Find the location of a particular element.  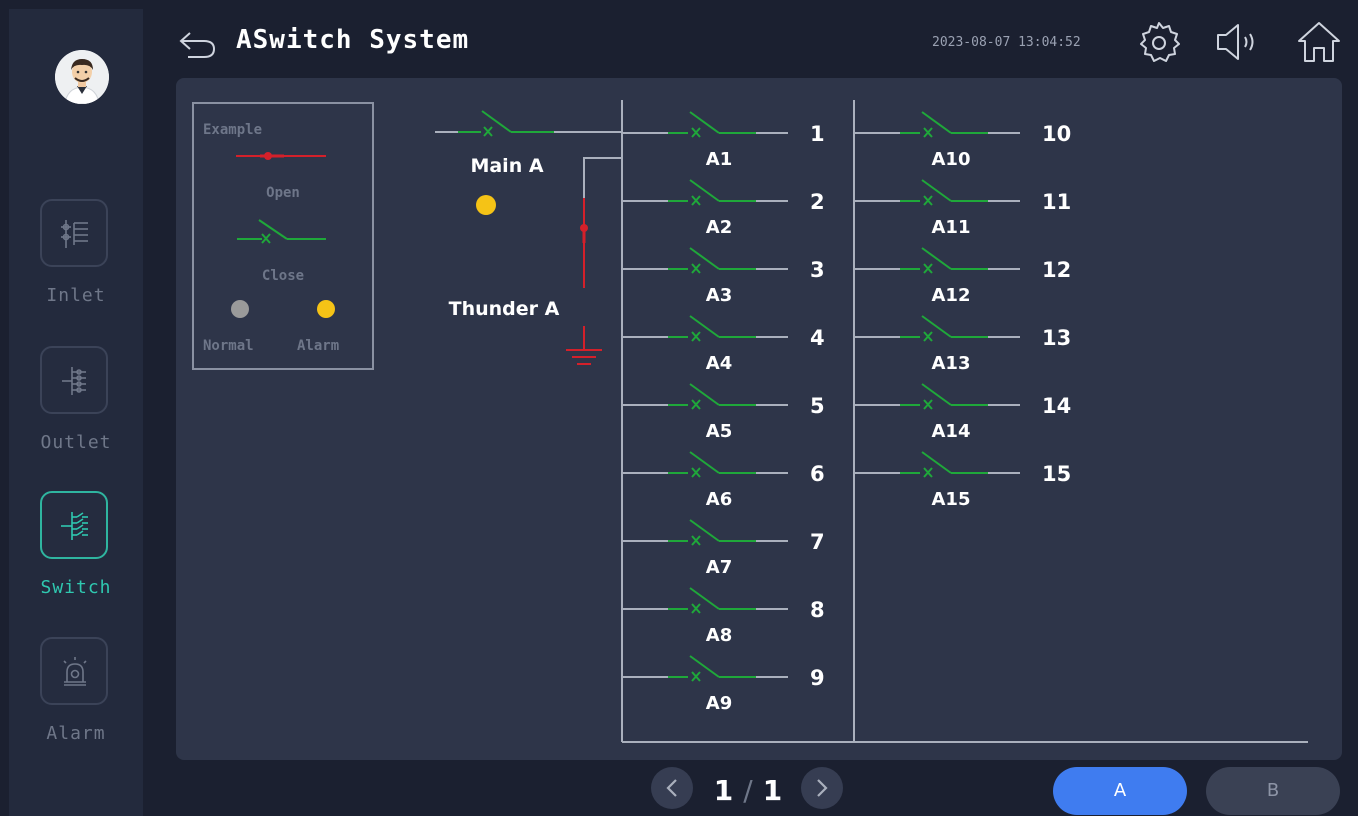

branch-number: 6 is located at coordinates (817, 474).